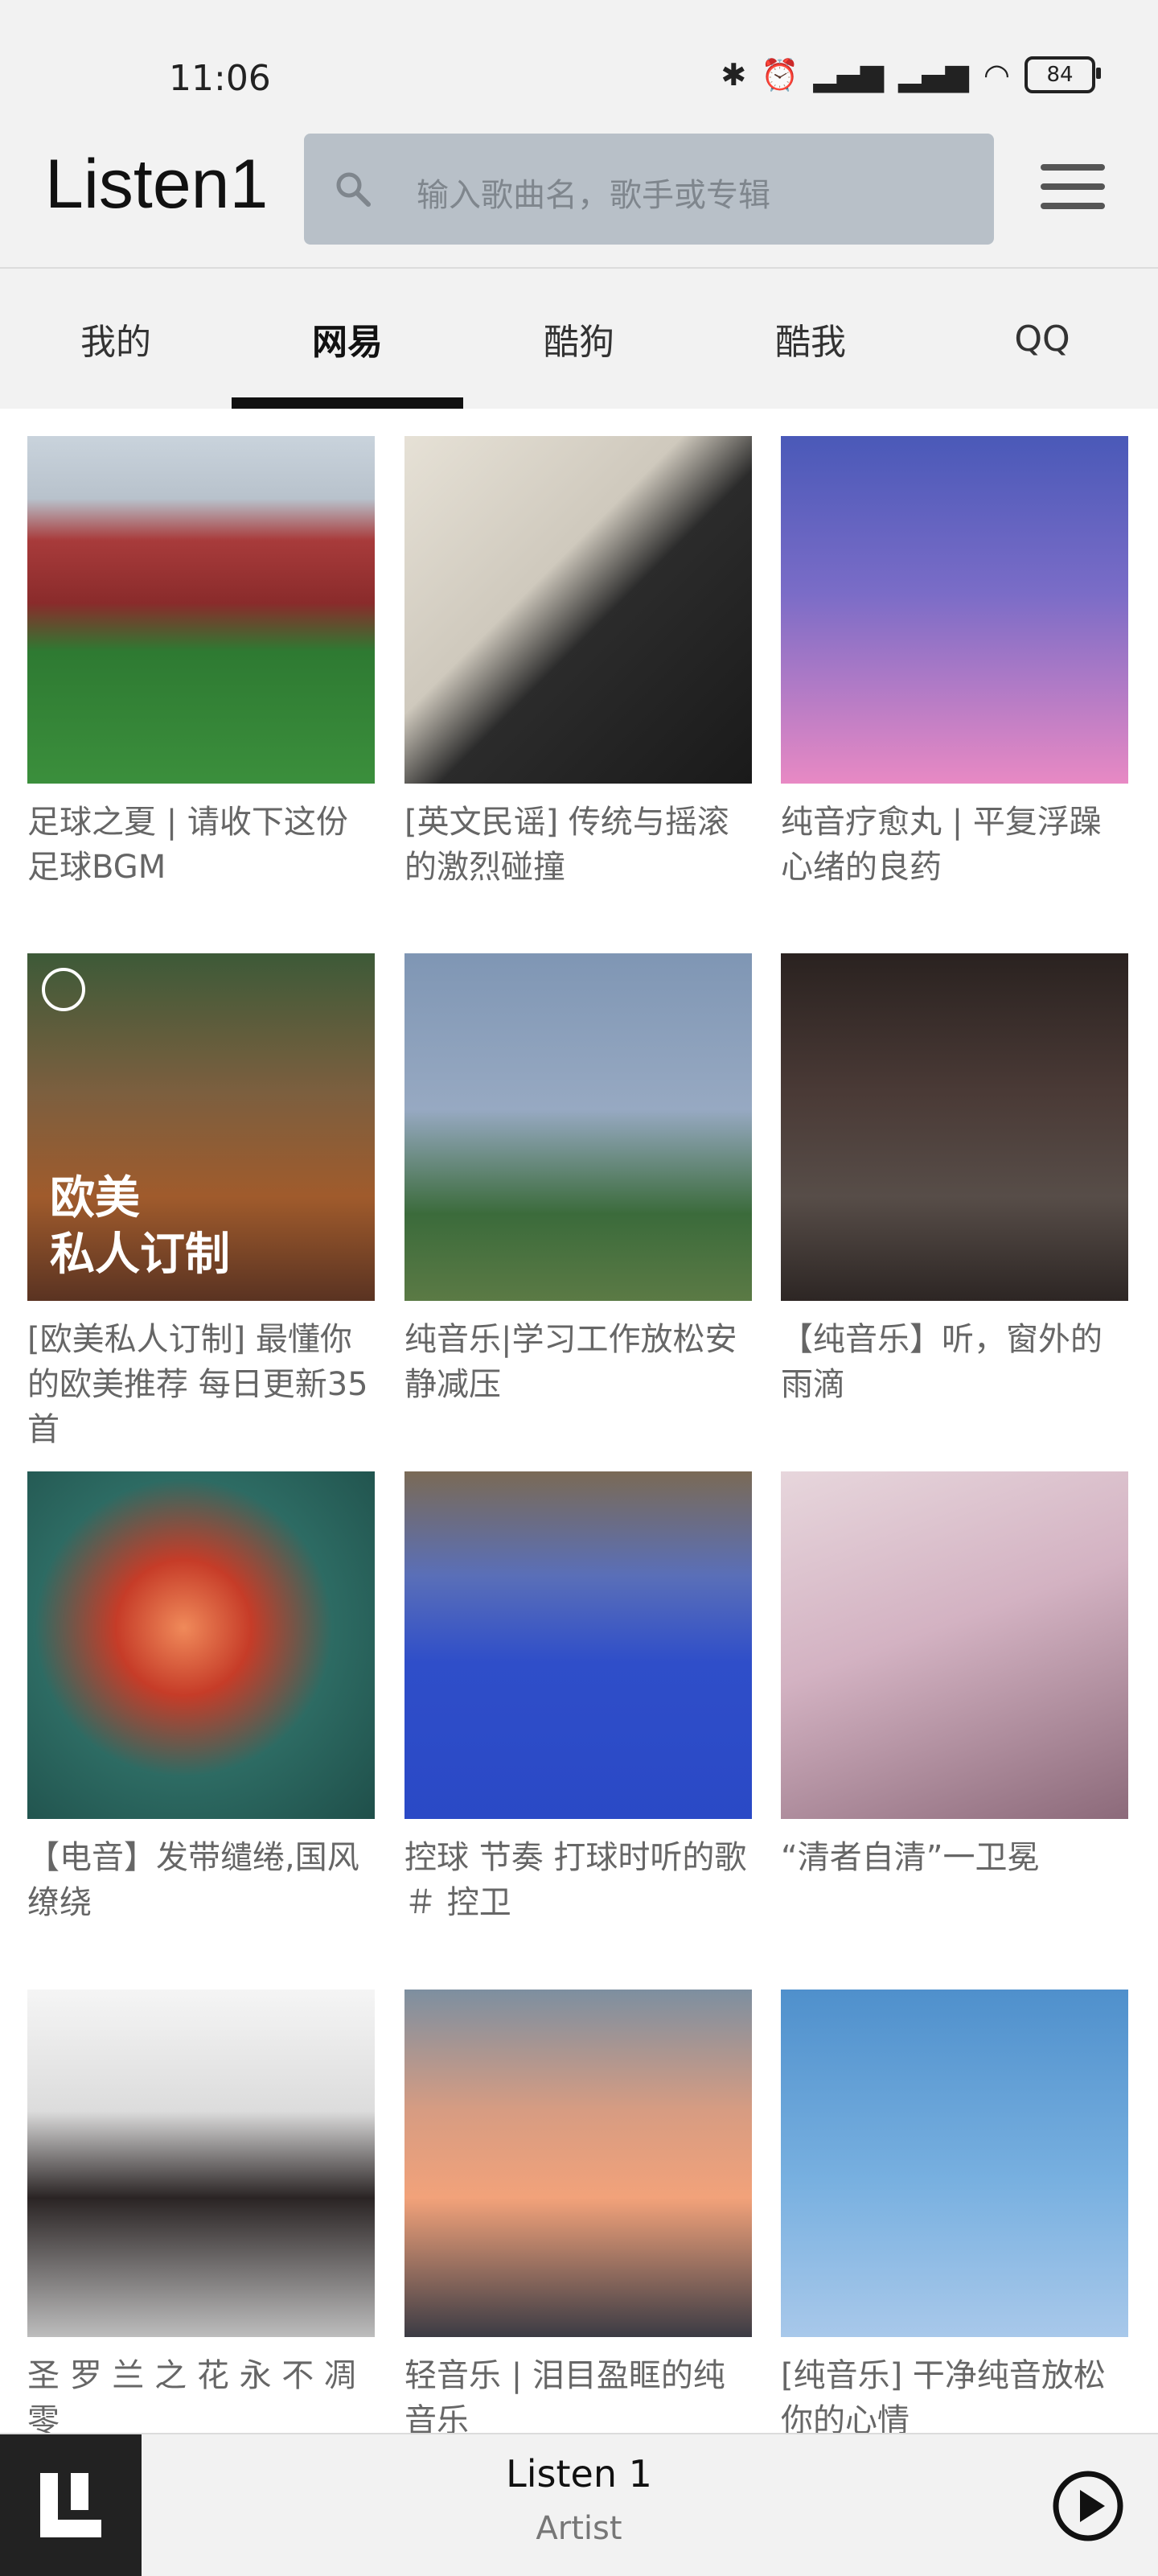 The image size is (1158, 2576). Describe the element at coordinates (201, 1880) in the screenshot. I see `playlist-title: 【电音】发带缱绻,国风缭绕` at that location.